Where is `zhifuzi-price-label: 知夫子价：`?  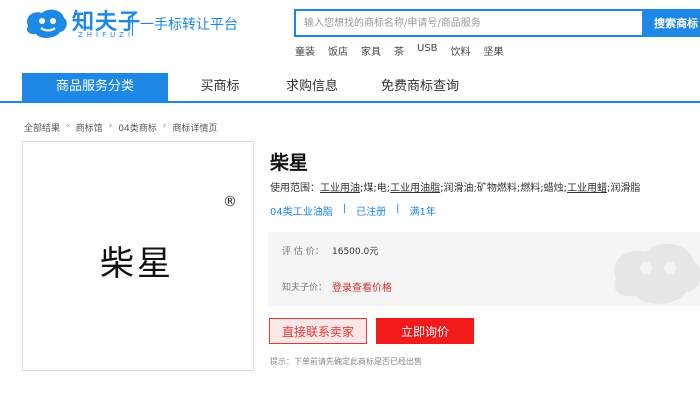 zhifuzi-price-label: 知夫子价： is located at coordinates (305, 288).